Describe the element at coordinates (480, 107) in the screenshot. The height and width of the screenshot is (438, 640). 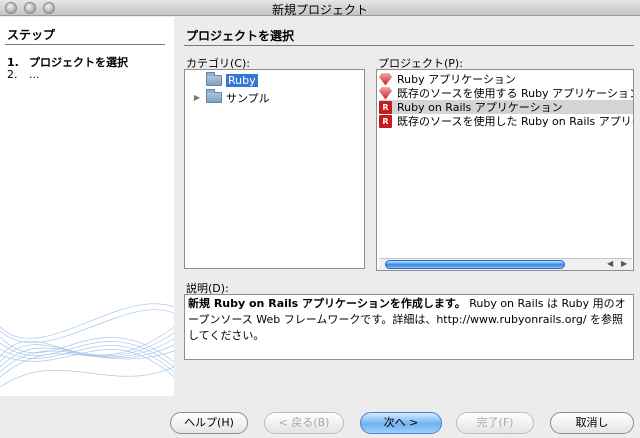
I see `project-label: Ruby on Rails アプリケーション` at that location.